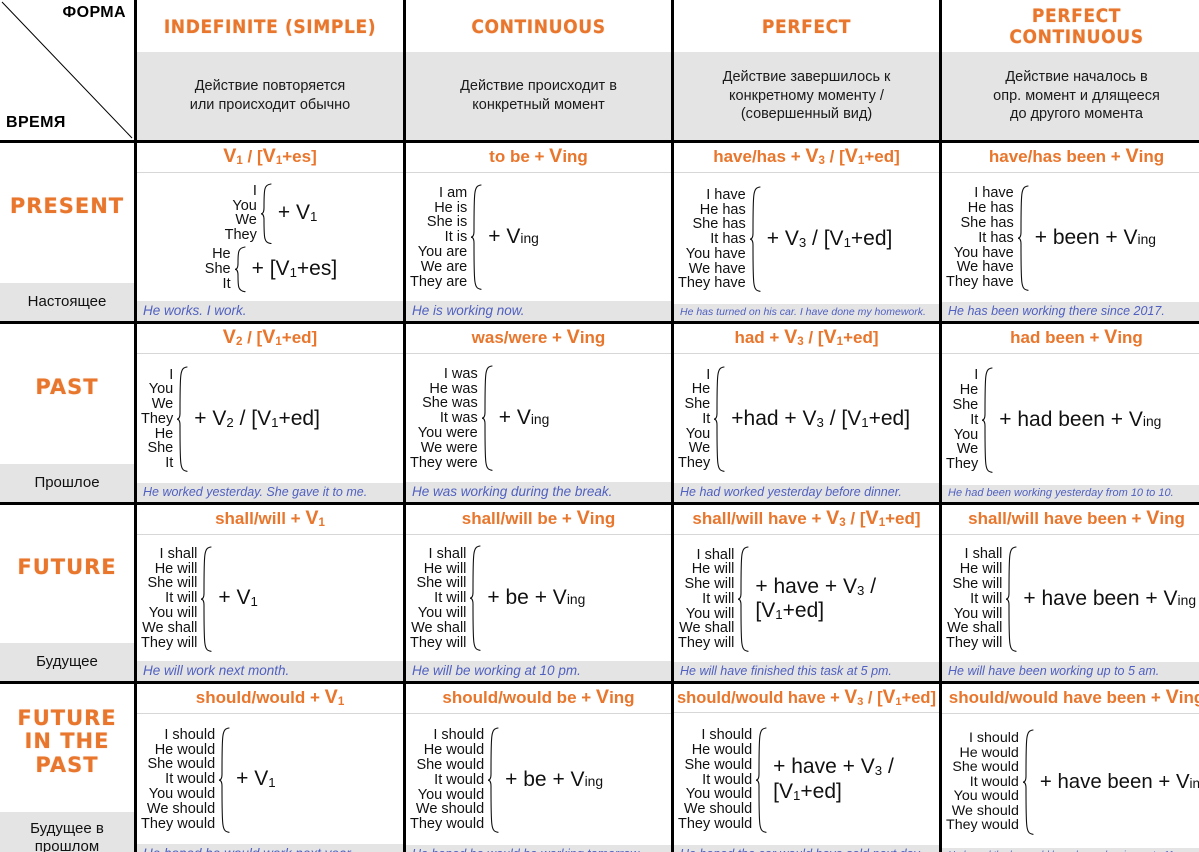 Image resolution: width=1199 pixels, height=852 pixels. What do you see at coordinates (450, 403) in the screenshot?
I see `pronoun: She was` at bounding box center [450, 403].